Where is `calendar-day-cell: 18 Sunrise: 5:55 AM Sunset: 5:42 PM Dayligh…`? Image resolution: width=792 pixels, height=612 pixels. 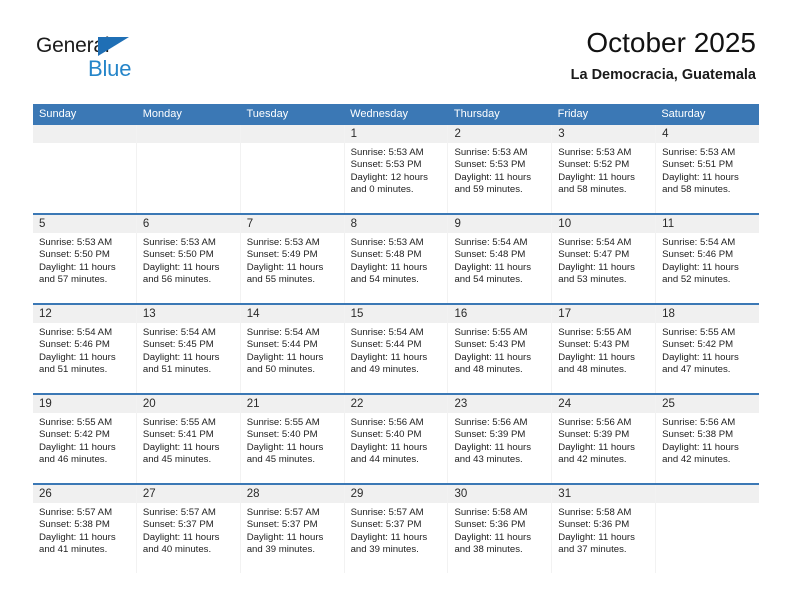
calendar-day-cell: 18 Sunrise: 5:55 AM Sunset: 5:42 PM Dayligh… is located at coordinates (708, 349).